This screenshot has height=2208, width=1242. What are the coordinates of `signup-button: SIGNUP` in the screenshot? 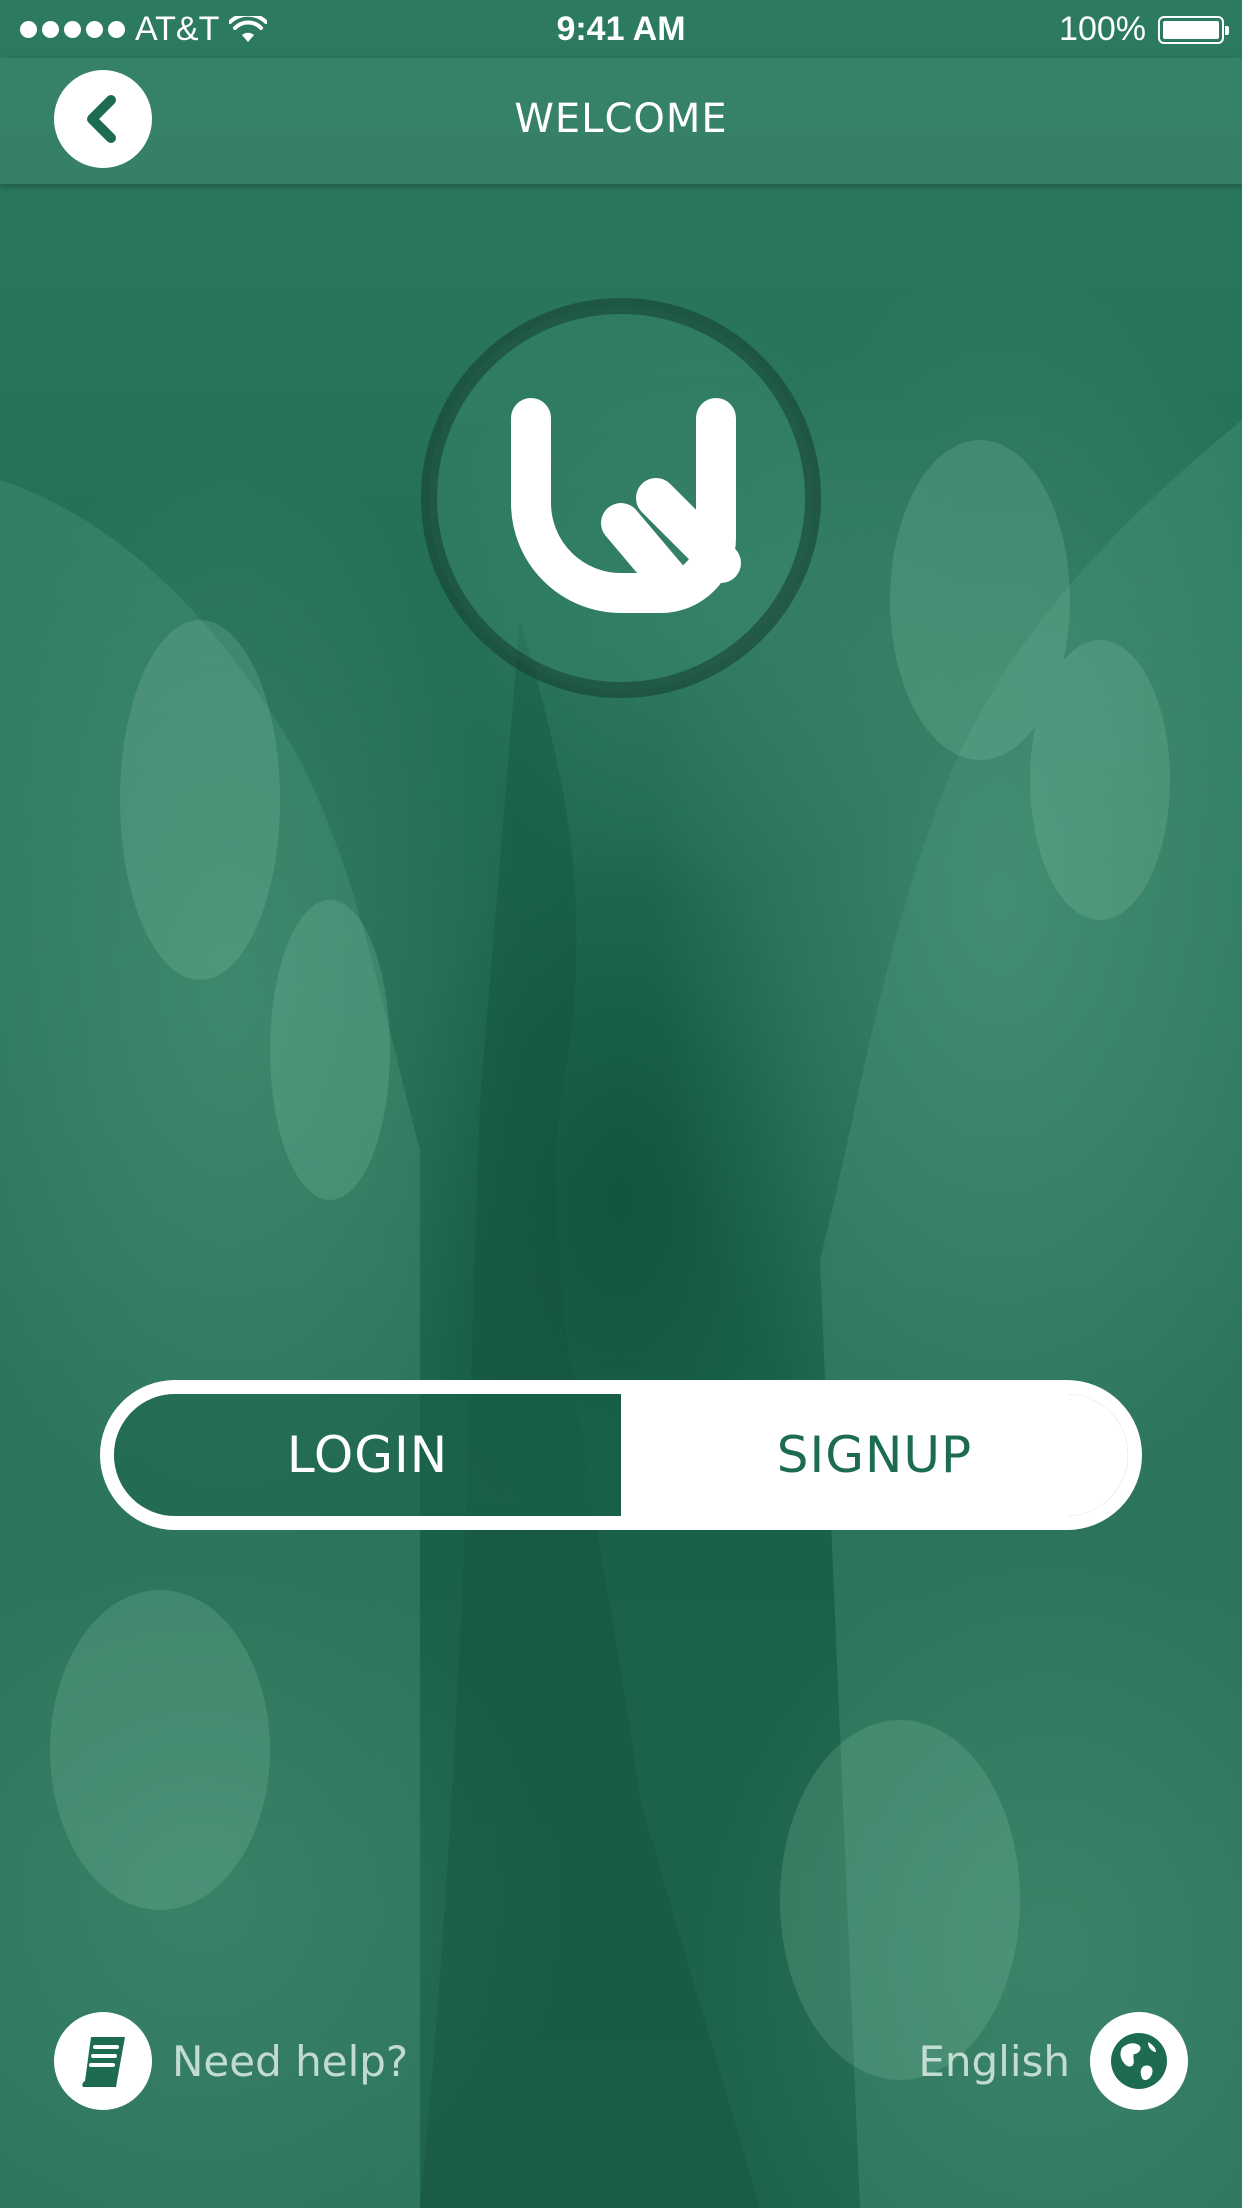 It's located at (874, 1455).